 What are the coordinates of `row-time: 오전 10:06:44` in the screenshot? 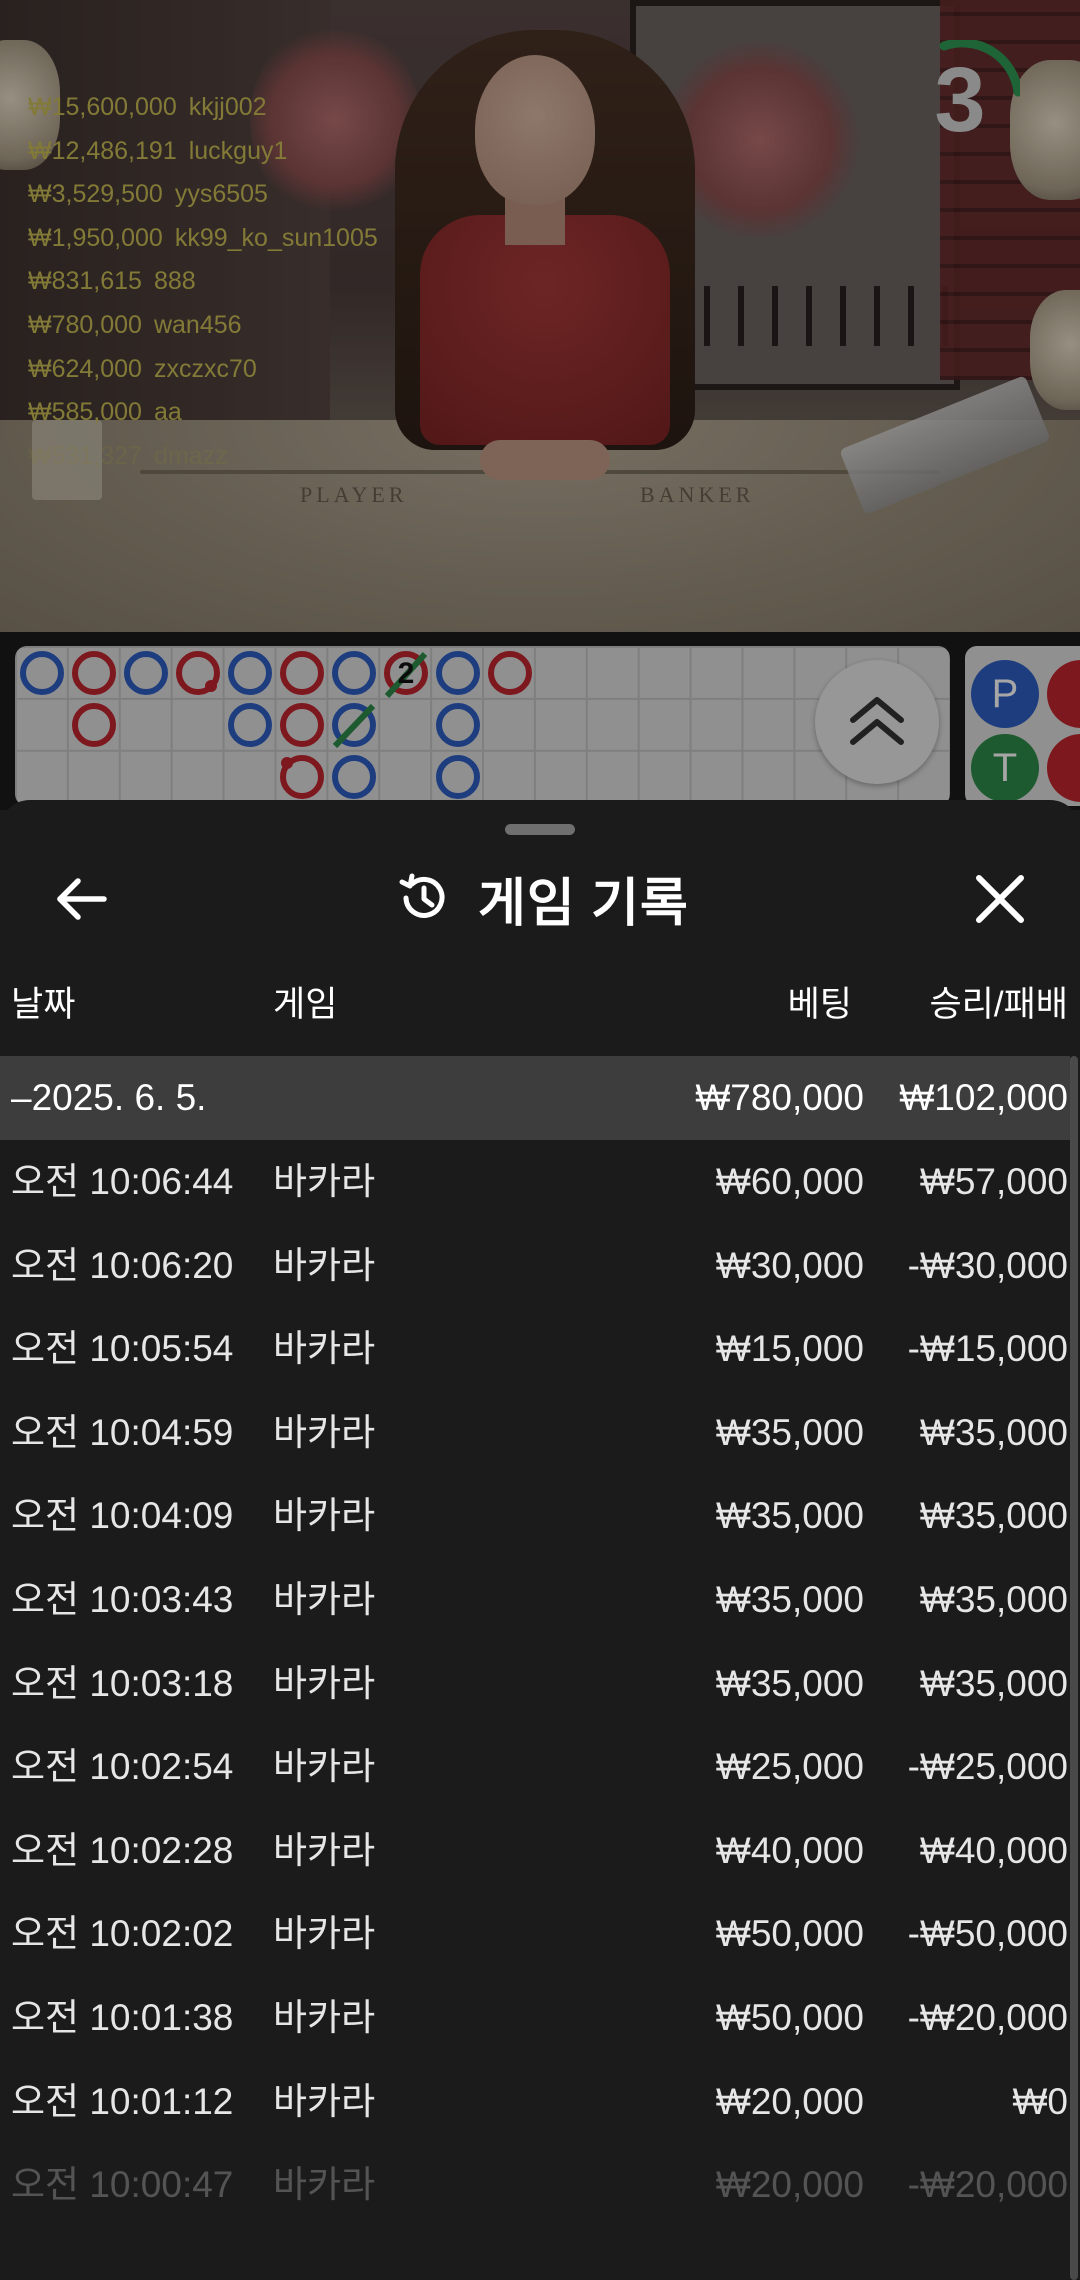 It's located at (122, 1181).